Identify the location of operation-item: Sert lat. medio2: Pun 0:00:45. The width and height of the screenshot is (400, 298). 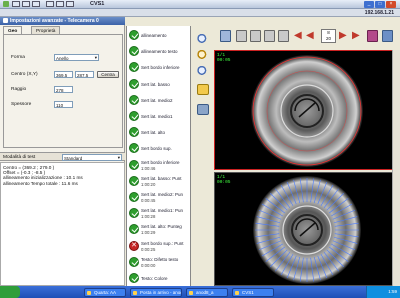
(159, 197).